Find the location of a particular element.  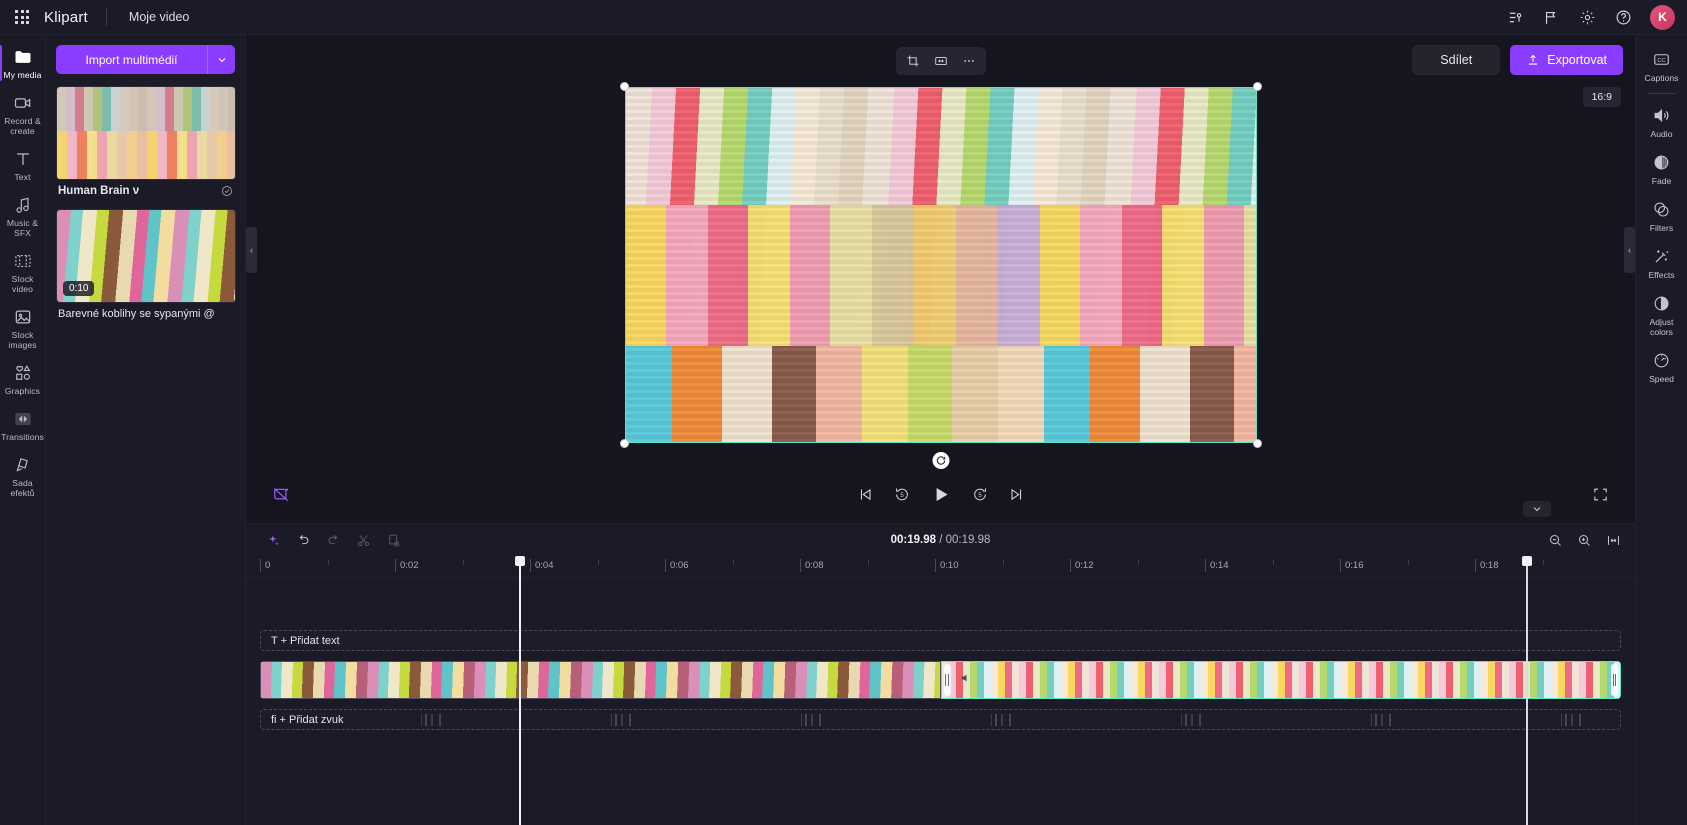

export-button: Exportovat is located at coordinates (1566, 60).